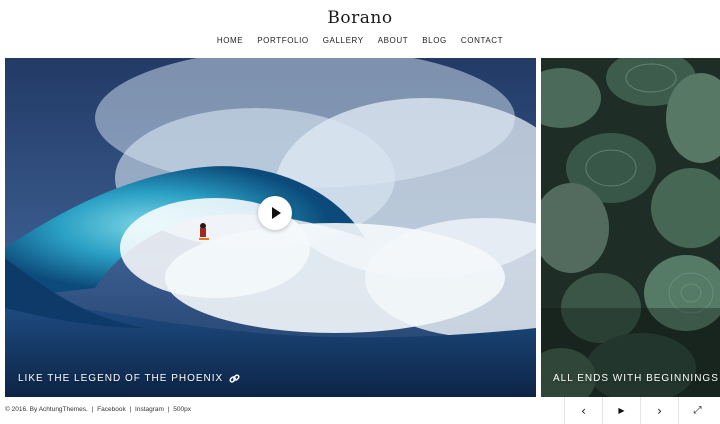 Image resolution: width=720 pixels, height=424 pixels. Describe the element at coordinates (182, 409) in the screenshot. I see `footer-link-500px: 500px` at that location.